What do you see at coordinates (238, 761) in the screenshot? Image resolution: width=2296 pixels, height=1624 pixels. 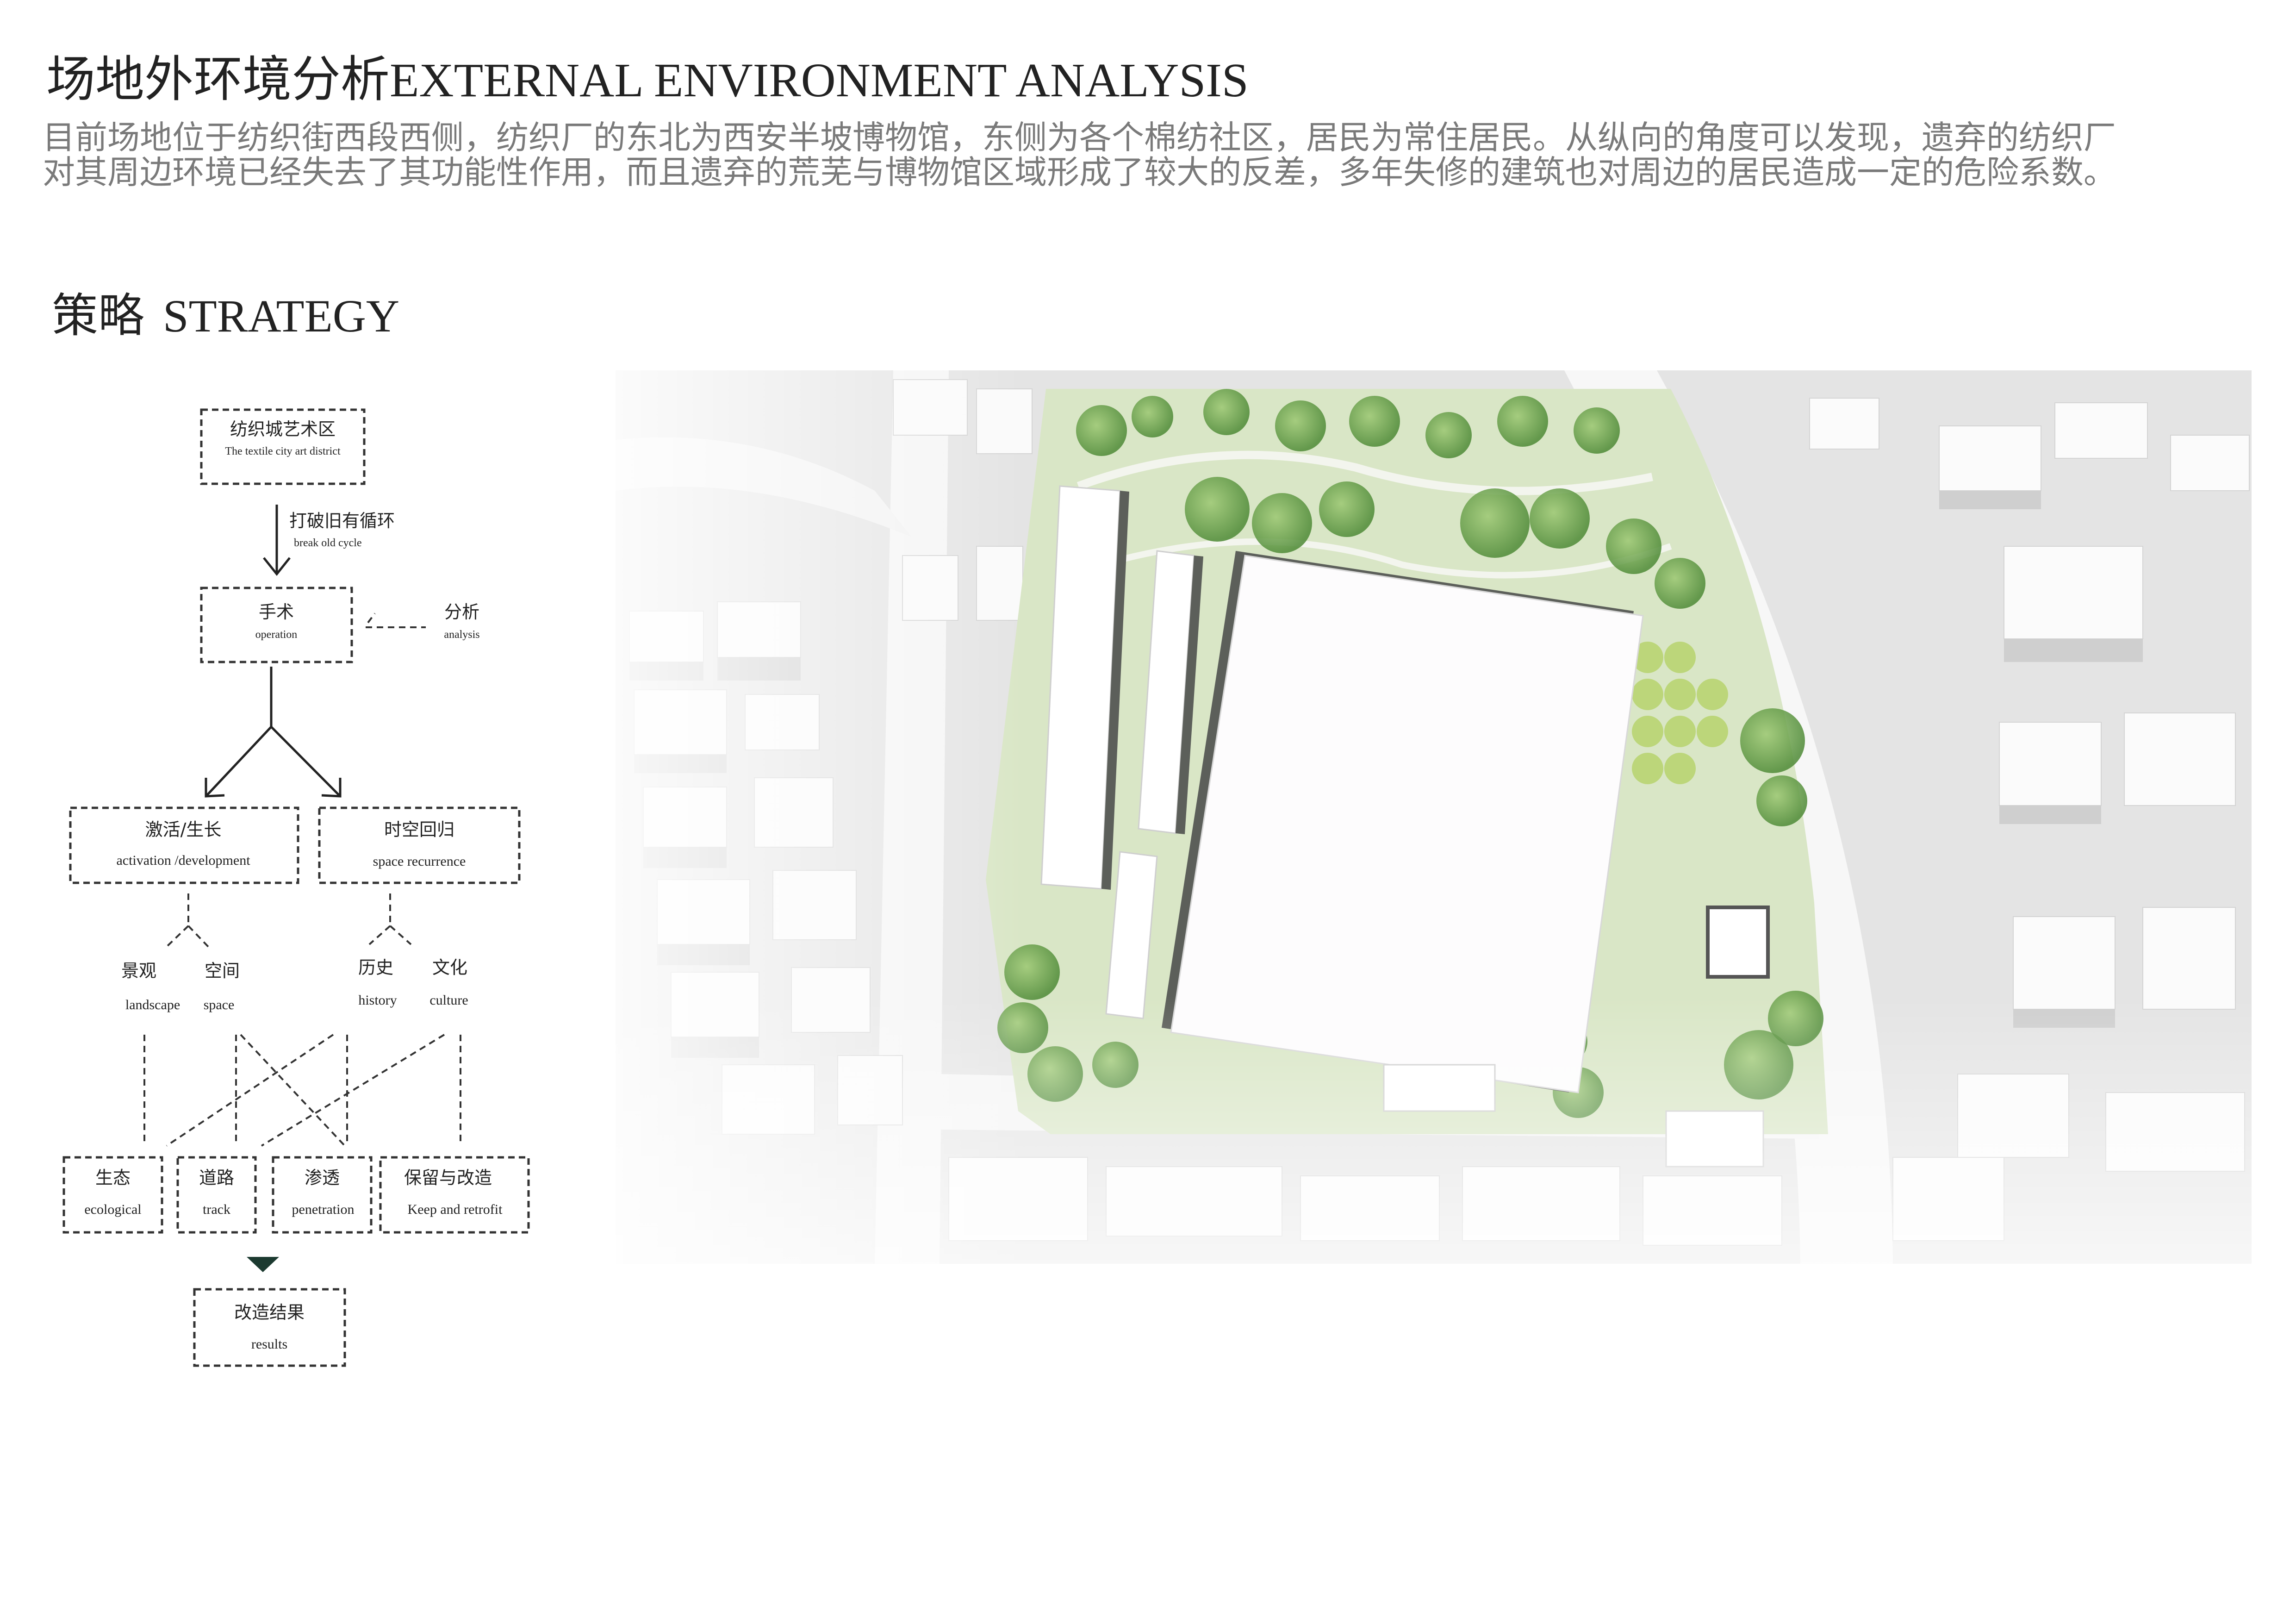 I see `split-left` at bounding box center [238, 761].